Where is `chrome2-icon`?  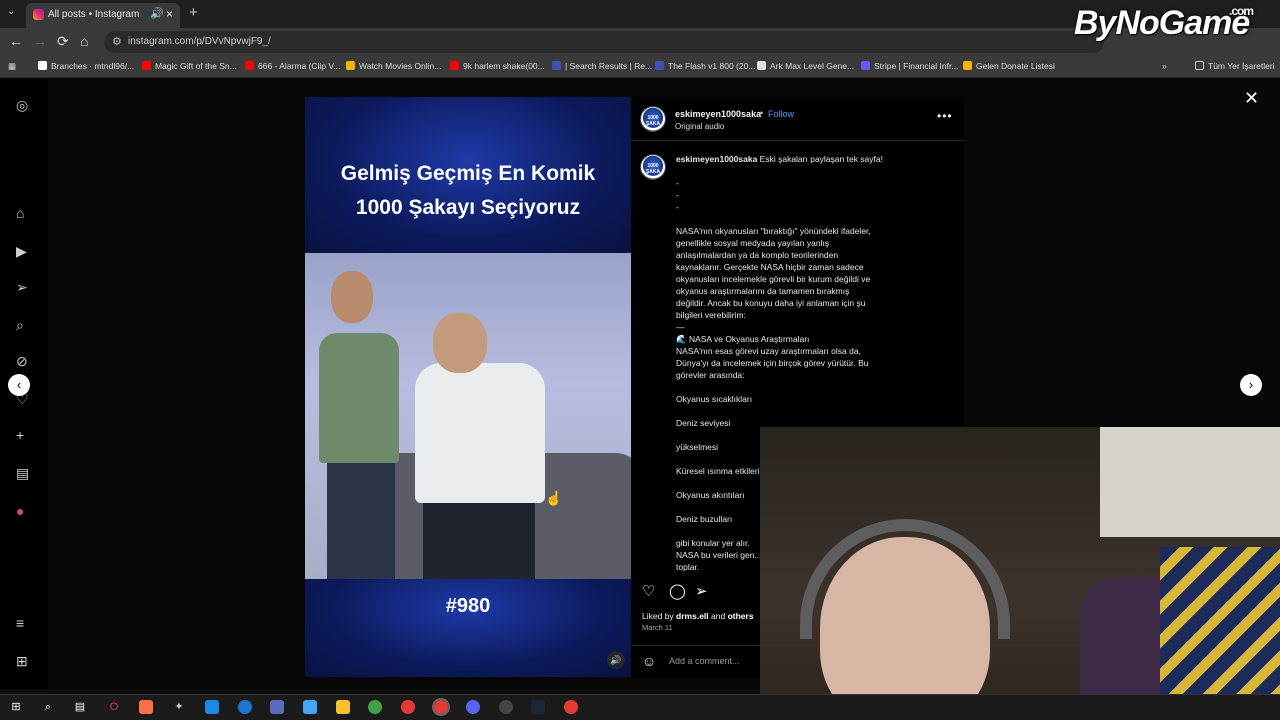 chrome2-icon is located at coordinates (571, 707).